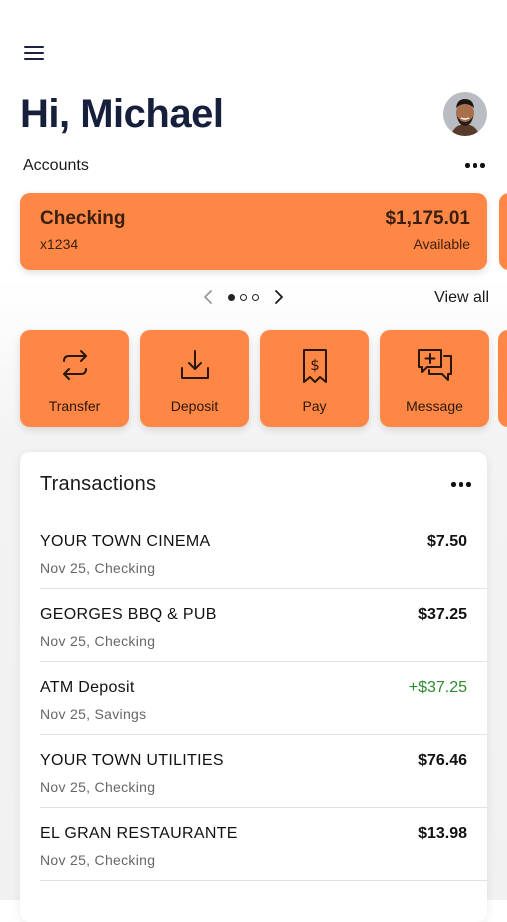 This screenshot has height=922, width=507. I want to click on transaction-amount: +$37.25, so click(437, 687).